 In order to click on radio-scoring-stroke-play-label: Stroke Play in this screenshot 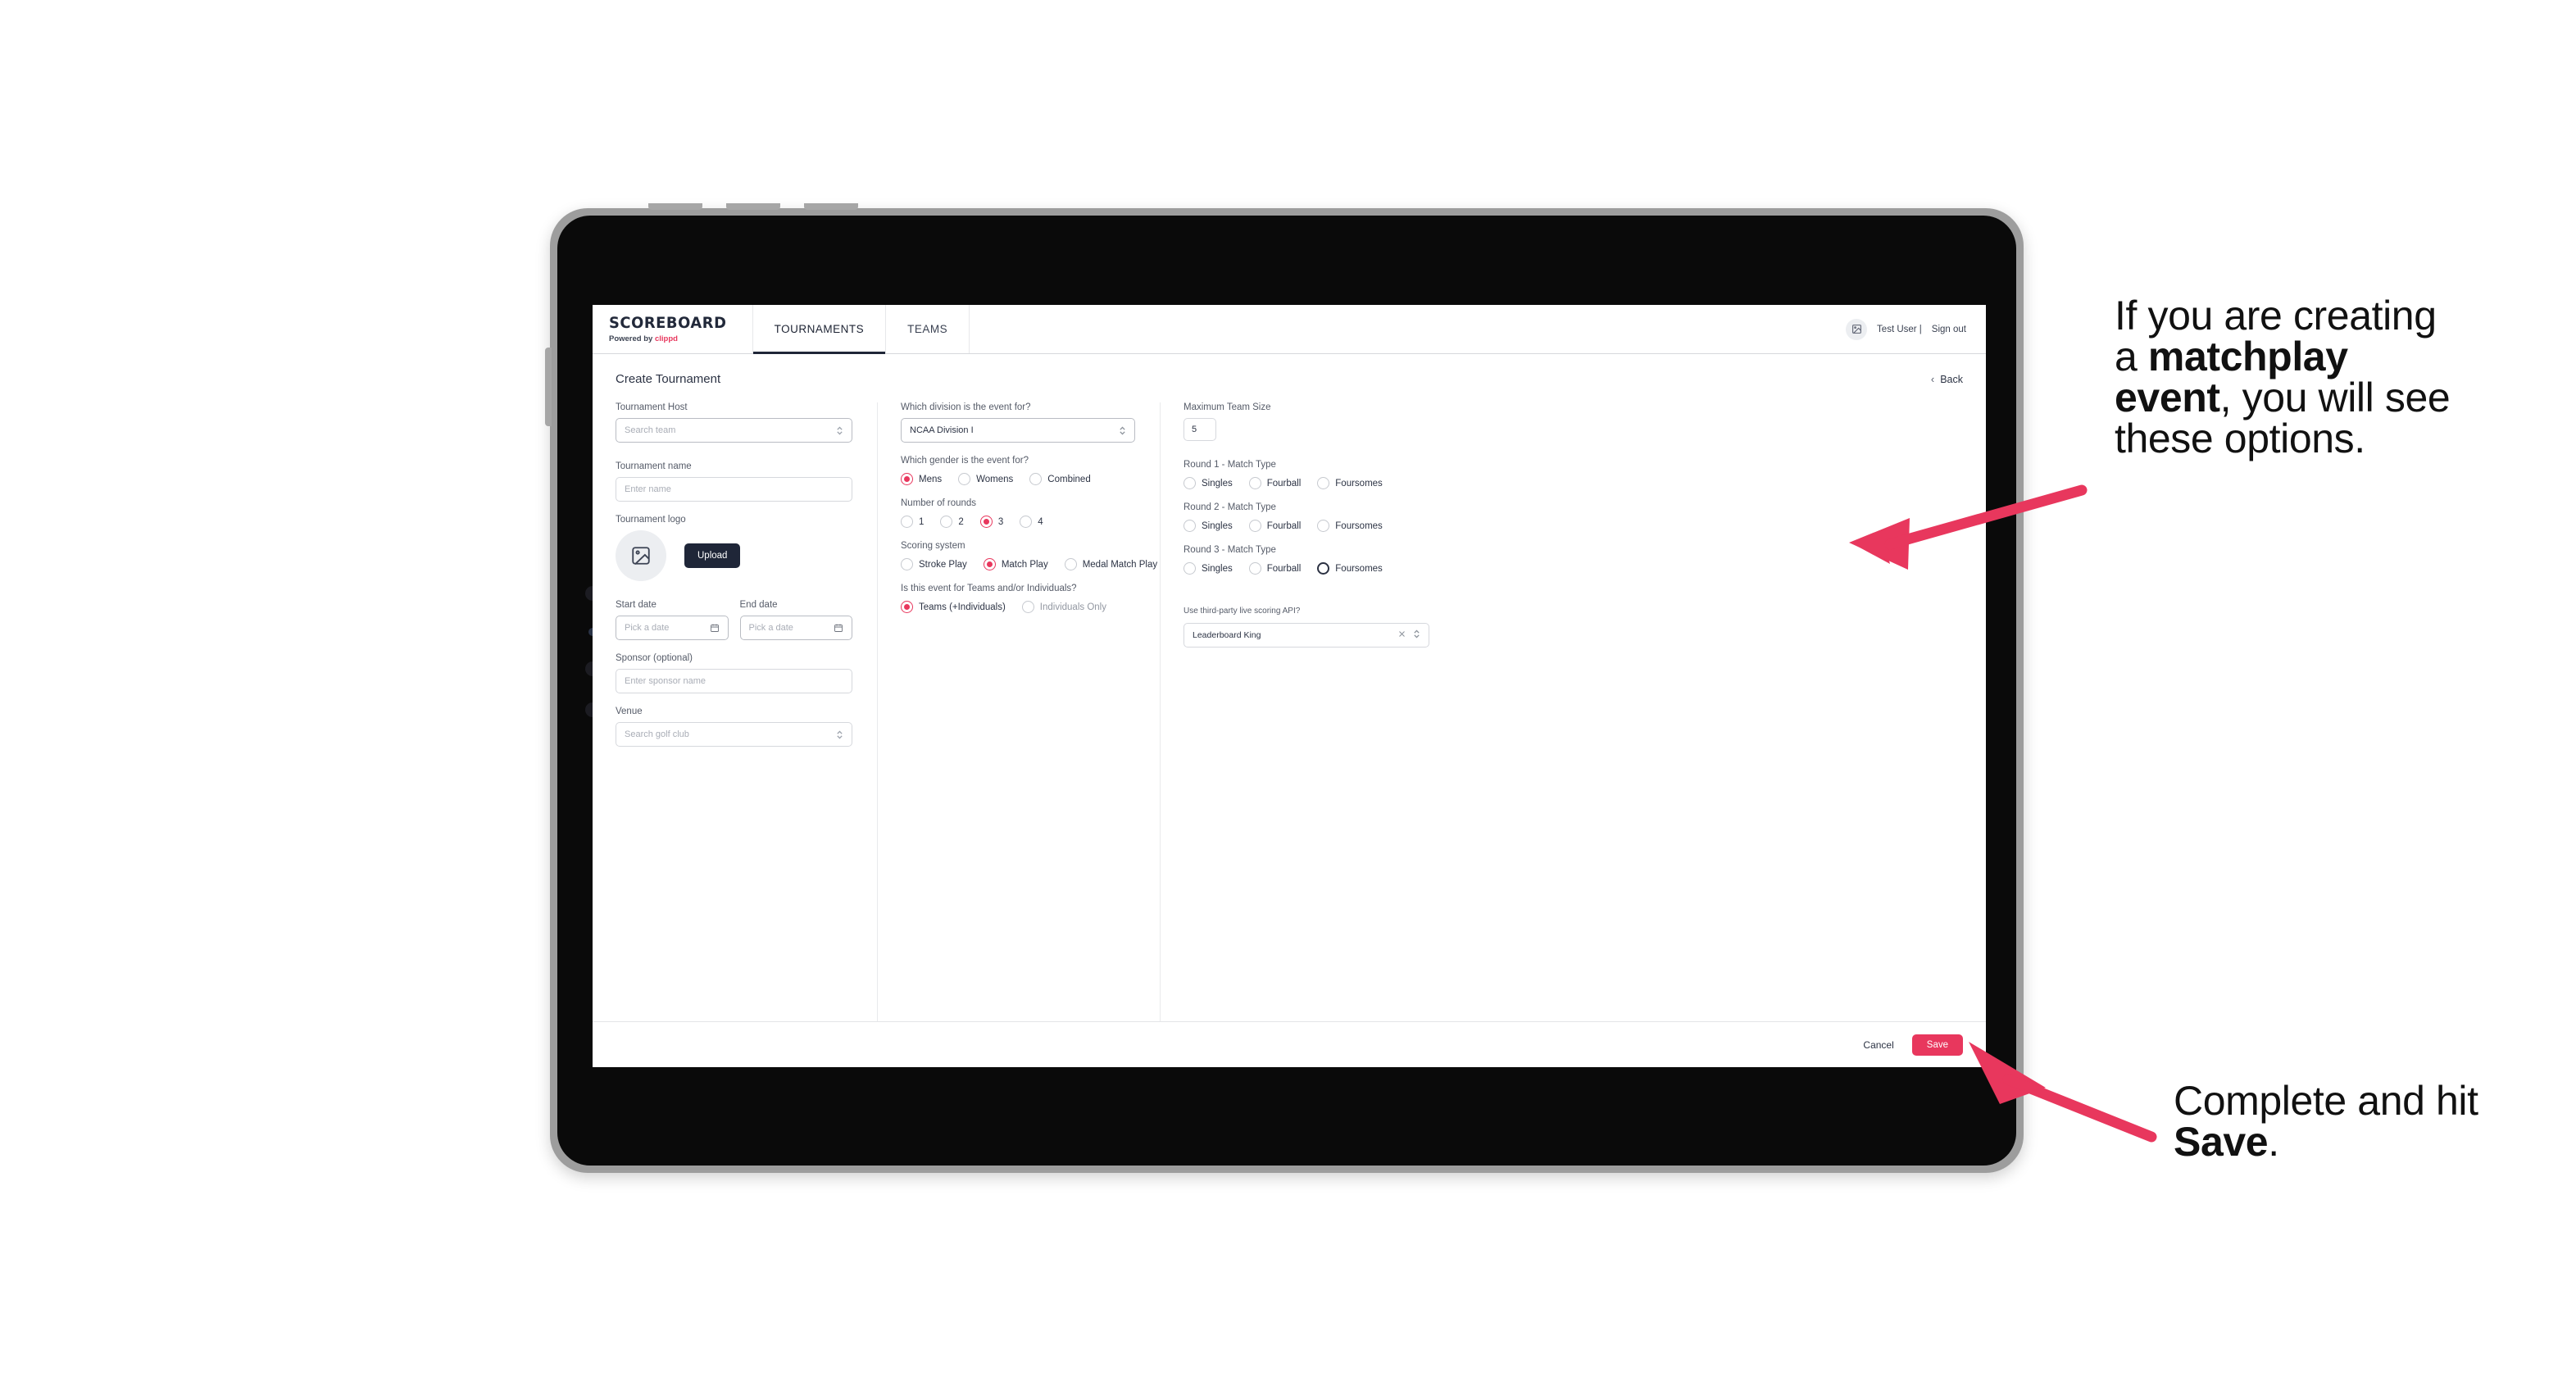, I will do `click(943, 564)`.